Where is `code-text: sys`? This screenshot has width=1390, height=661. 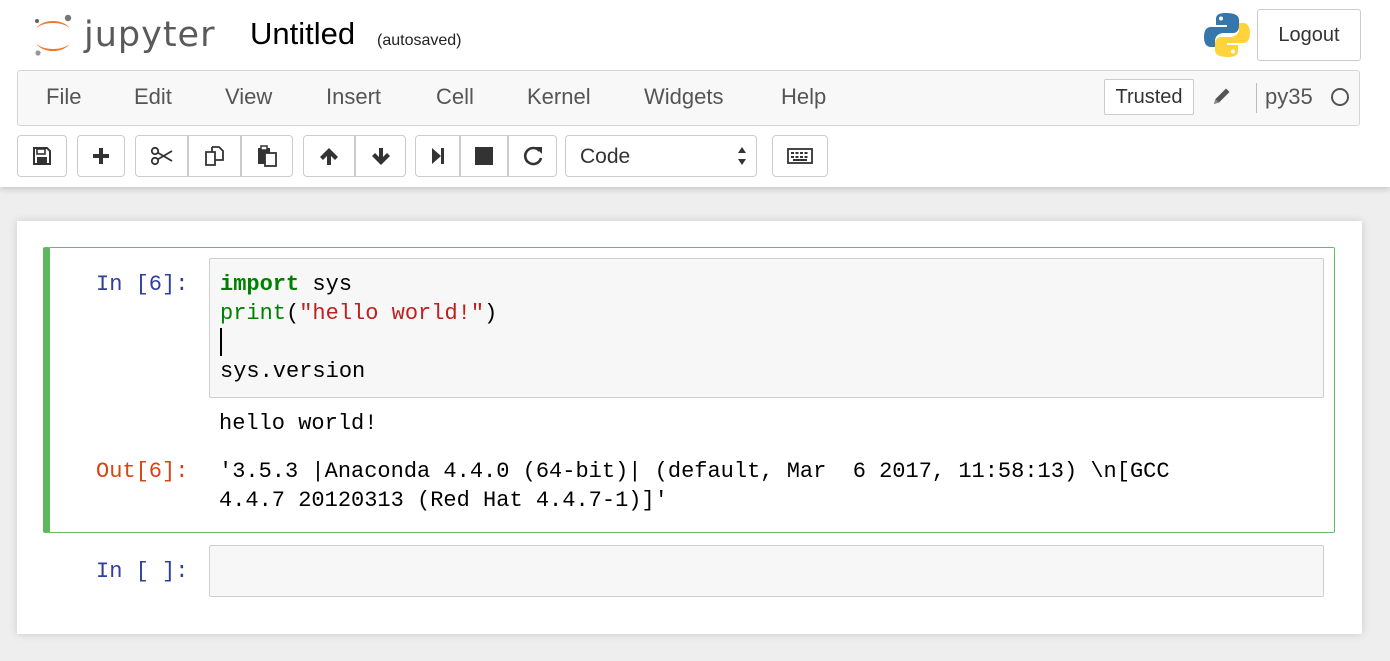
code-text: sys is located at coordinates (326, 284).